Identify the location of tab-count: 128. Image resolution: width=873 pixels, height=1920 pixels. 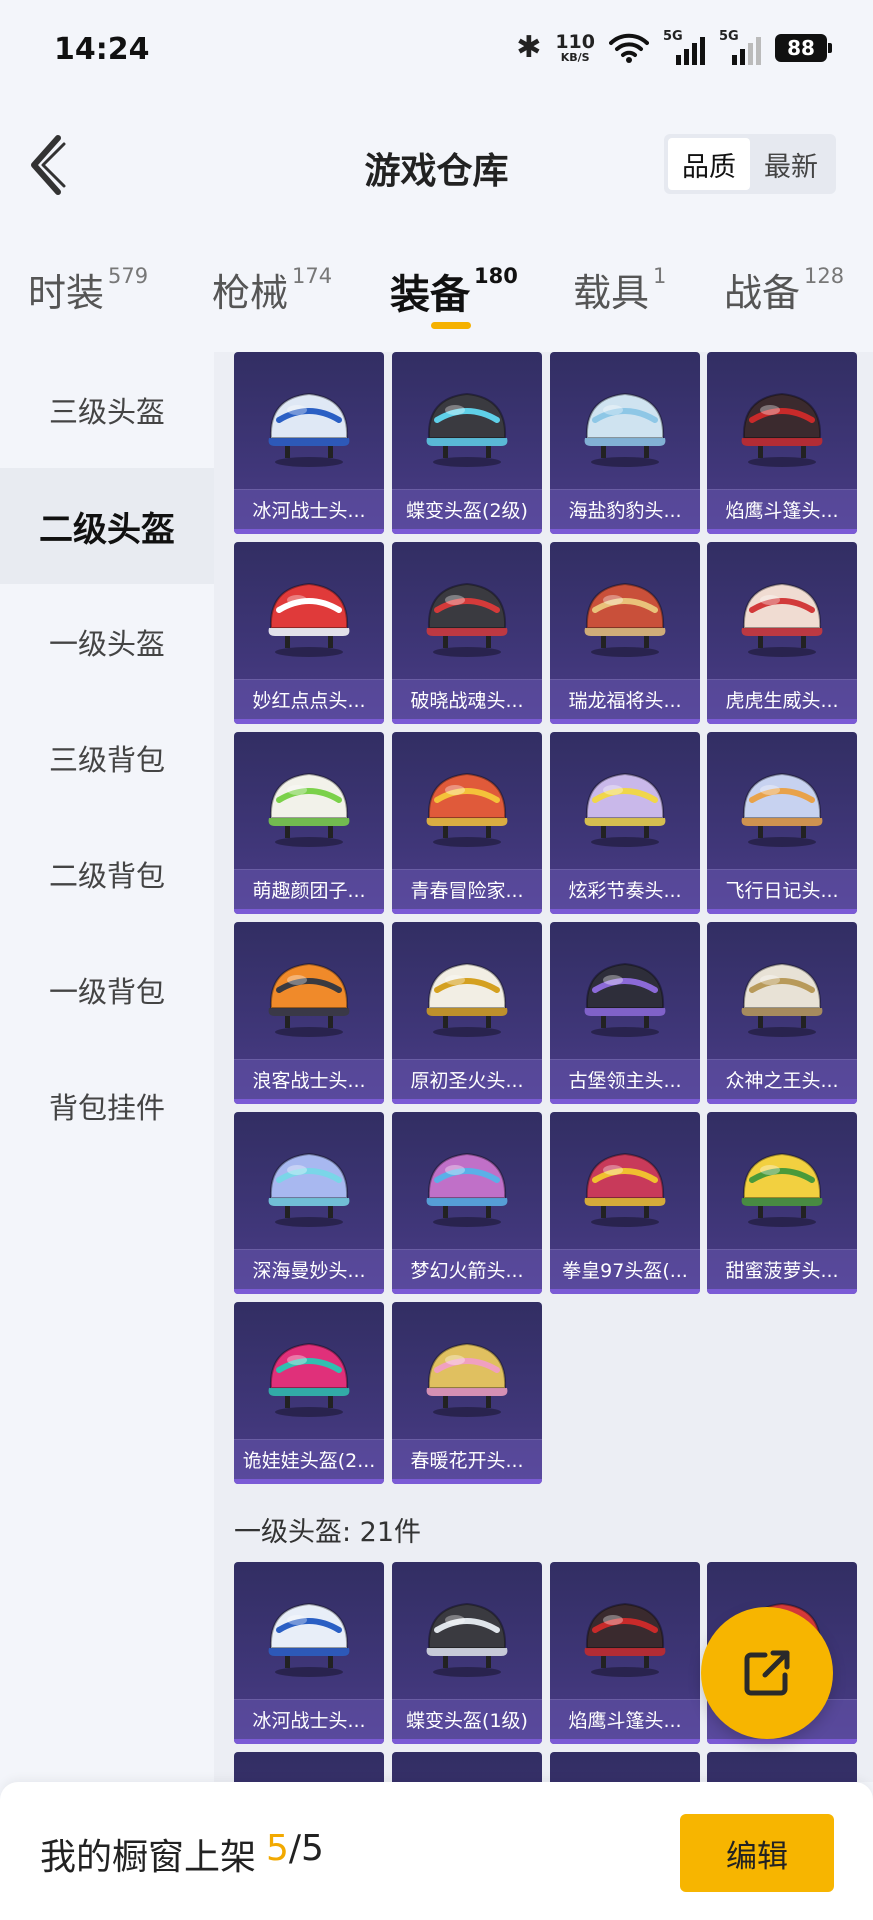
(824, 276).